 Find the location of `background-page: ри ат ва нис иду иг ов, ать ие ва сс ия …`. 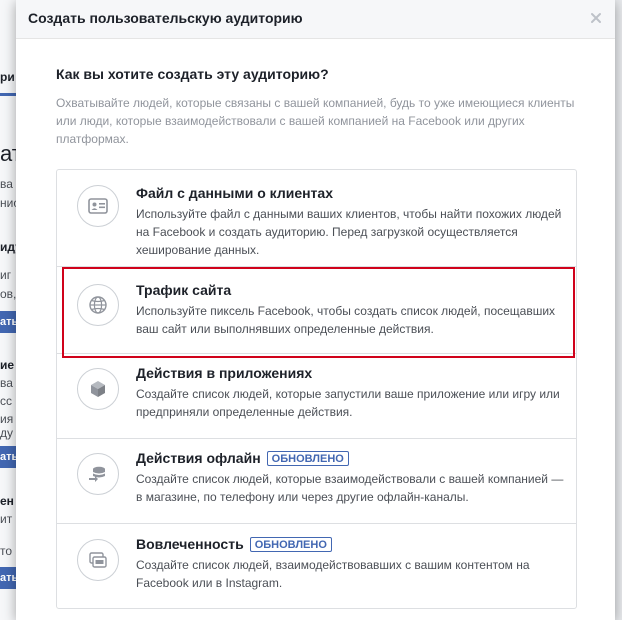

background-page: ри ат ва нис иду иг ов, ать ие ва сс ия … is located at coordinates (8, 310).